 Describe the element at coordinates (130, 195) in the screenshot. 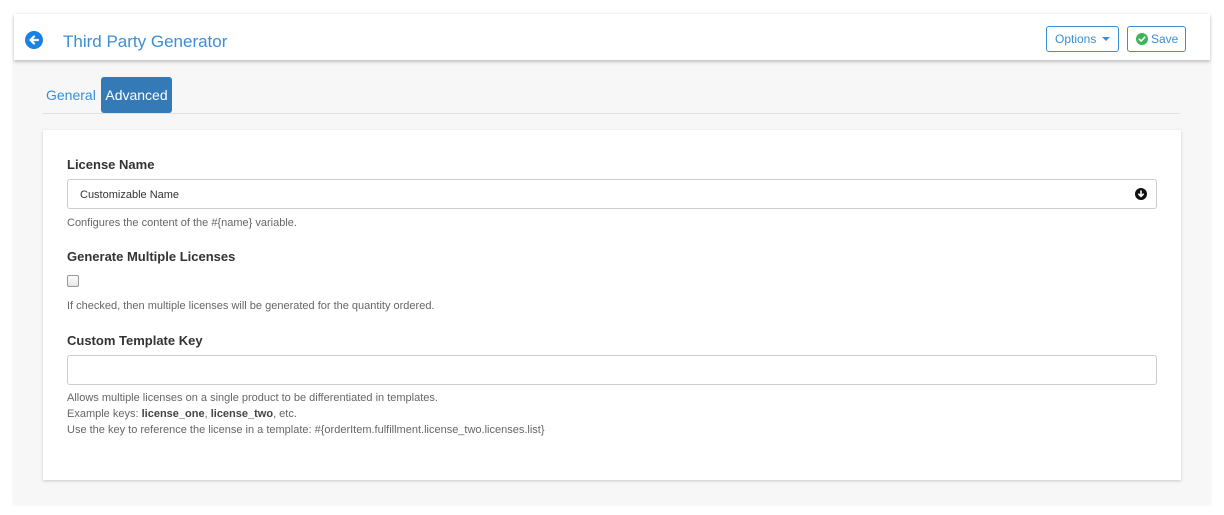

I see `license-name-value: Customizable Name` at that location.